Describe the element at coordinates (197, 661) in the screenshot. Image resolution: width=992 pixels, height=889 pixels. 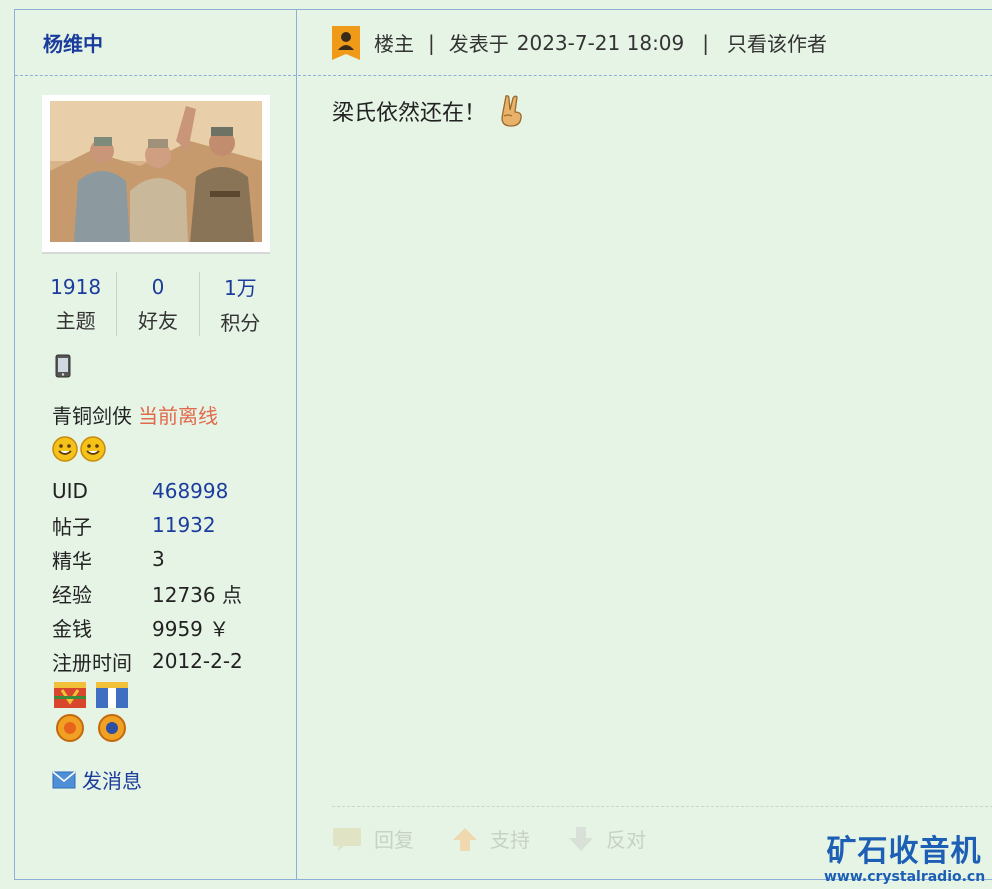
I see `registered-value: 2012-2-2` at that location.